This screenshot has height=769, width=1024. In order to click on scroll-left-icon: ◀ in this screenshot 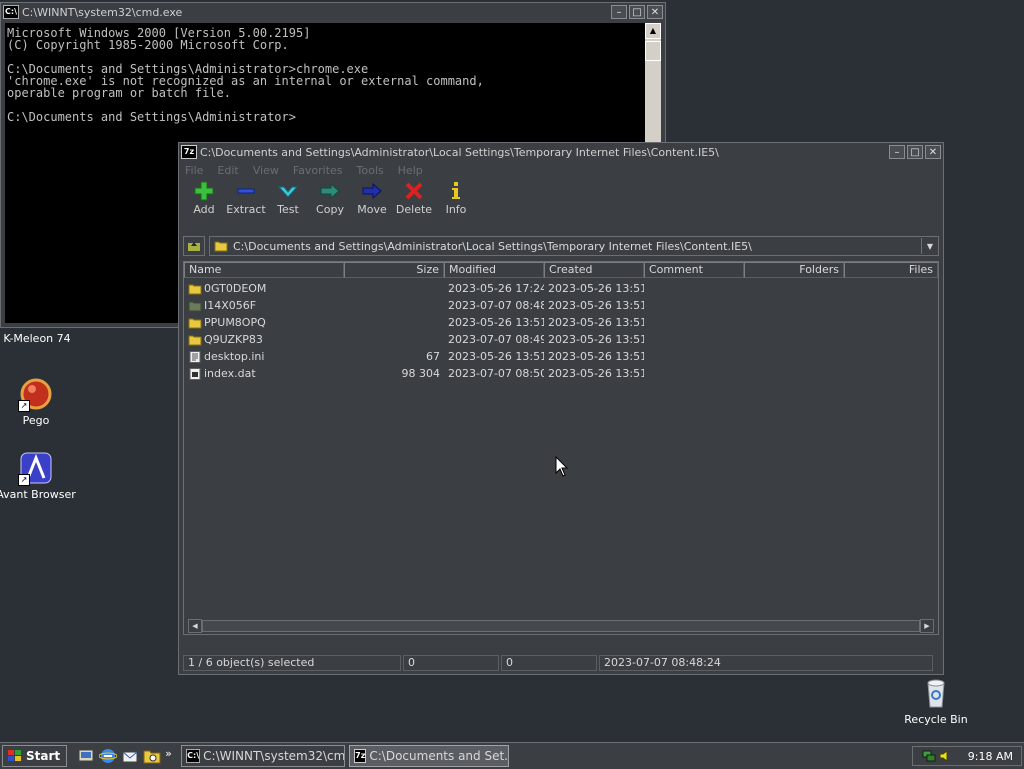, I will do `click(195, 626)`.